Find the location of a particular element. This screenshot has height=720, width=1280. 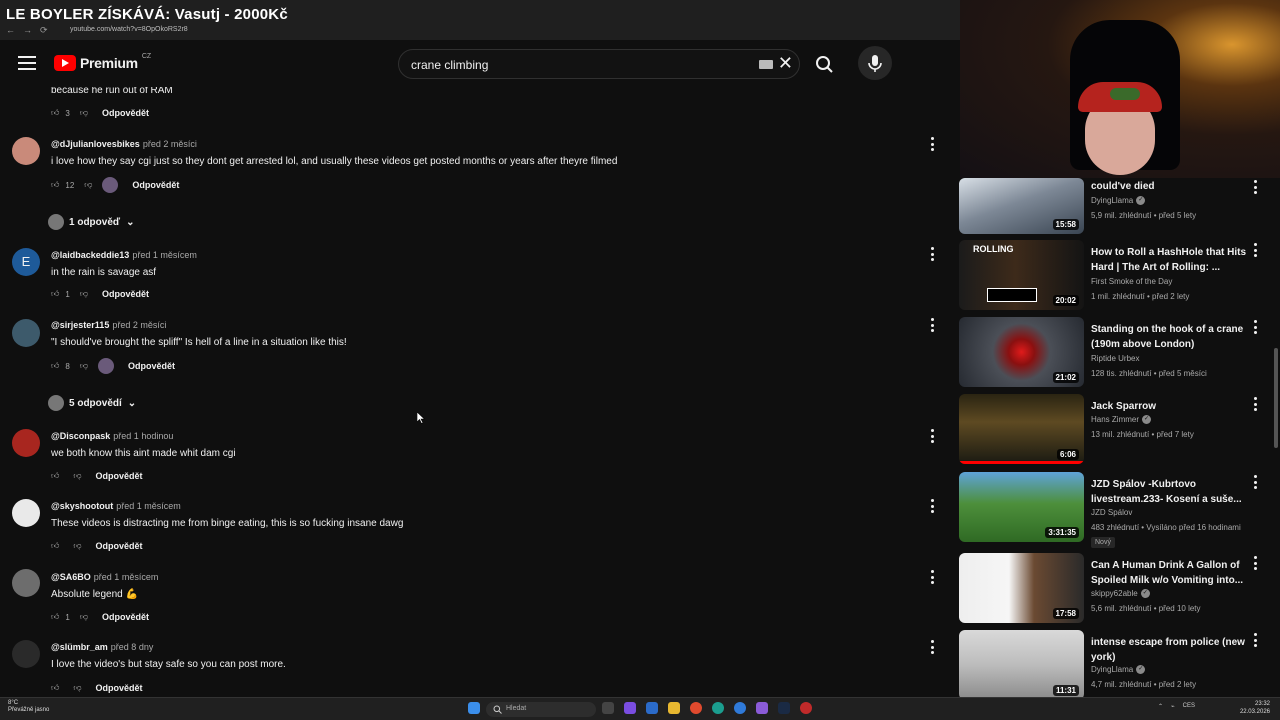

comment-author: @slümbr_am před 8 dny is located at coordinates (102, 647).